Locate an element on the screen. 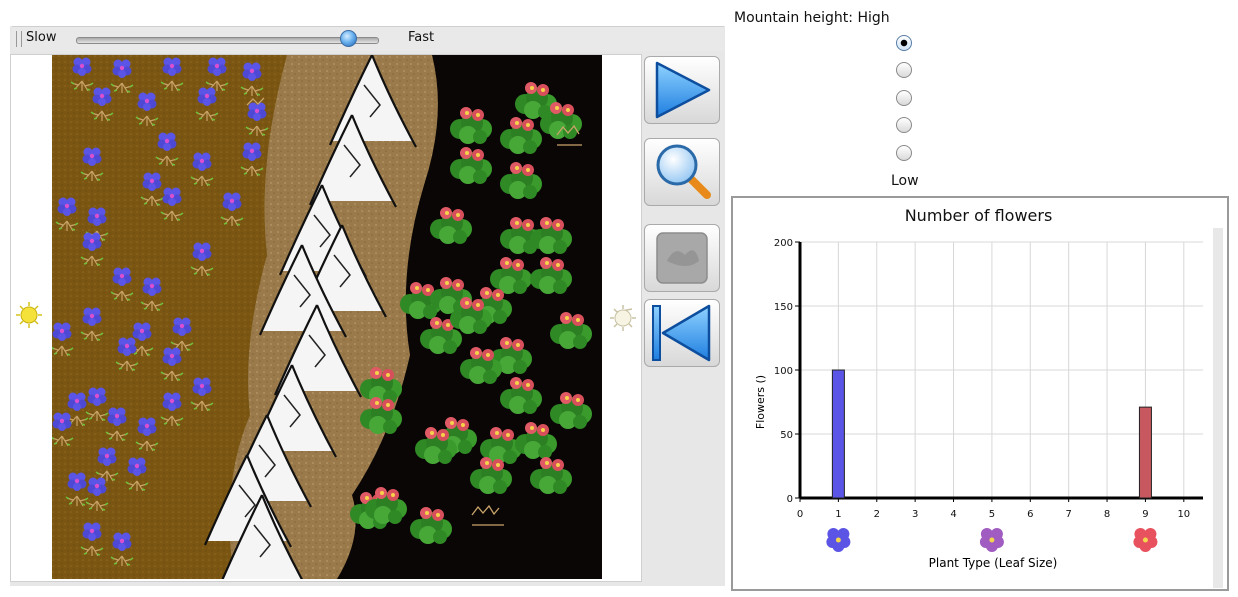  x-tick-label: 1 is located at coordinates (838, 514).